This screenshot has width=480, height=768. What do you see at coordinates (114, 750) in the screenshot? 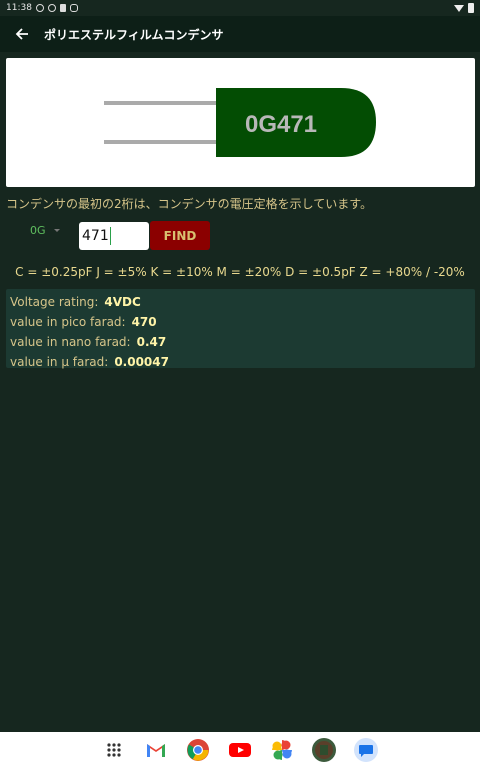
I see `app-drawer-icon` at bounding box center [114, 750].